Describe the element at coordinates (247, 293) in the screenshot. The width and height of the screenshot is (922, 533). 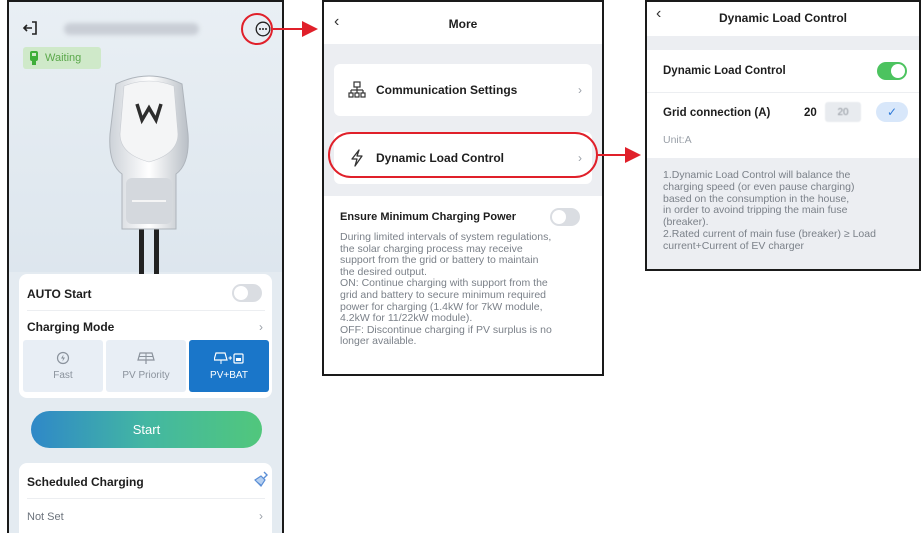
I see `auto-start-toggle` at that location.